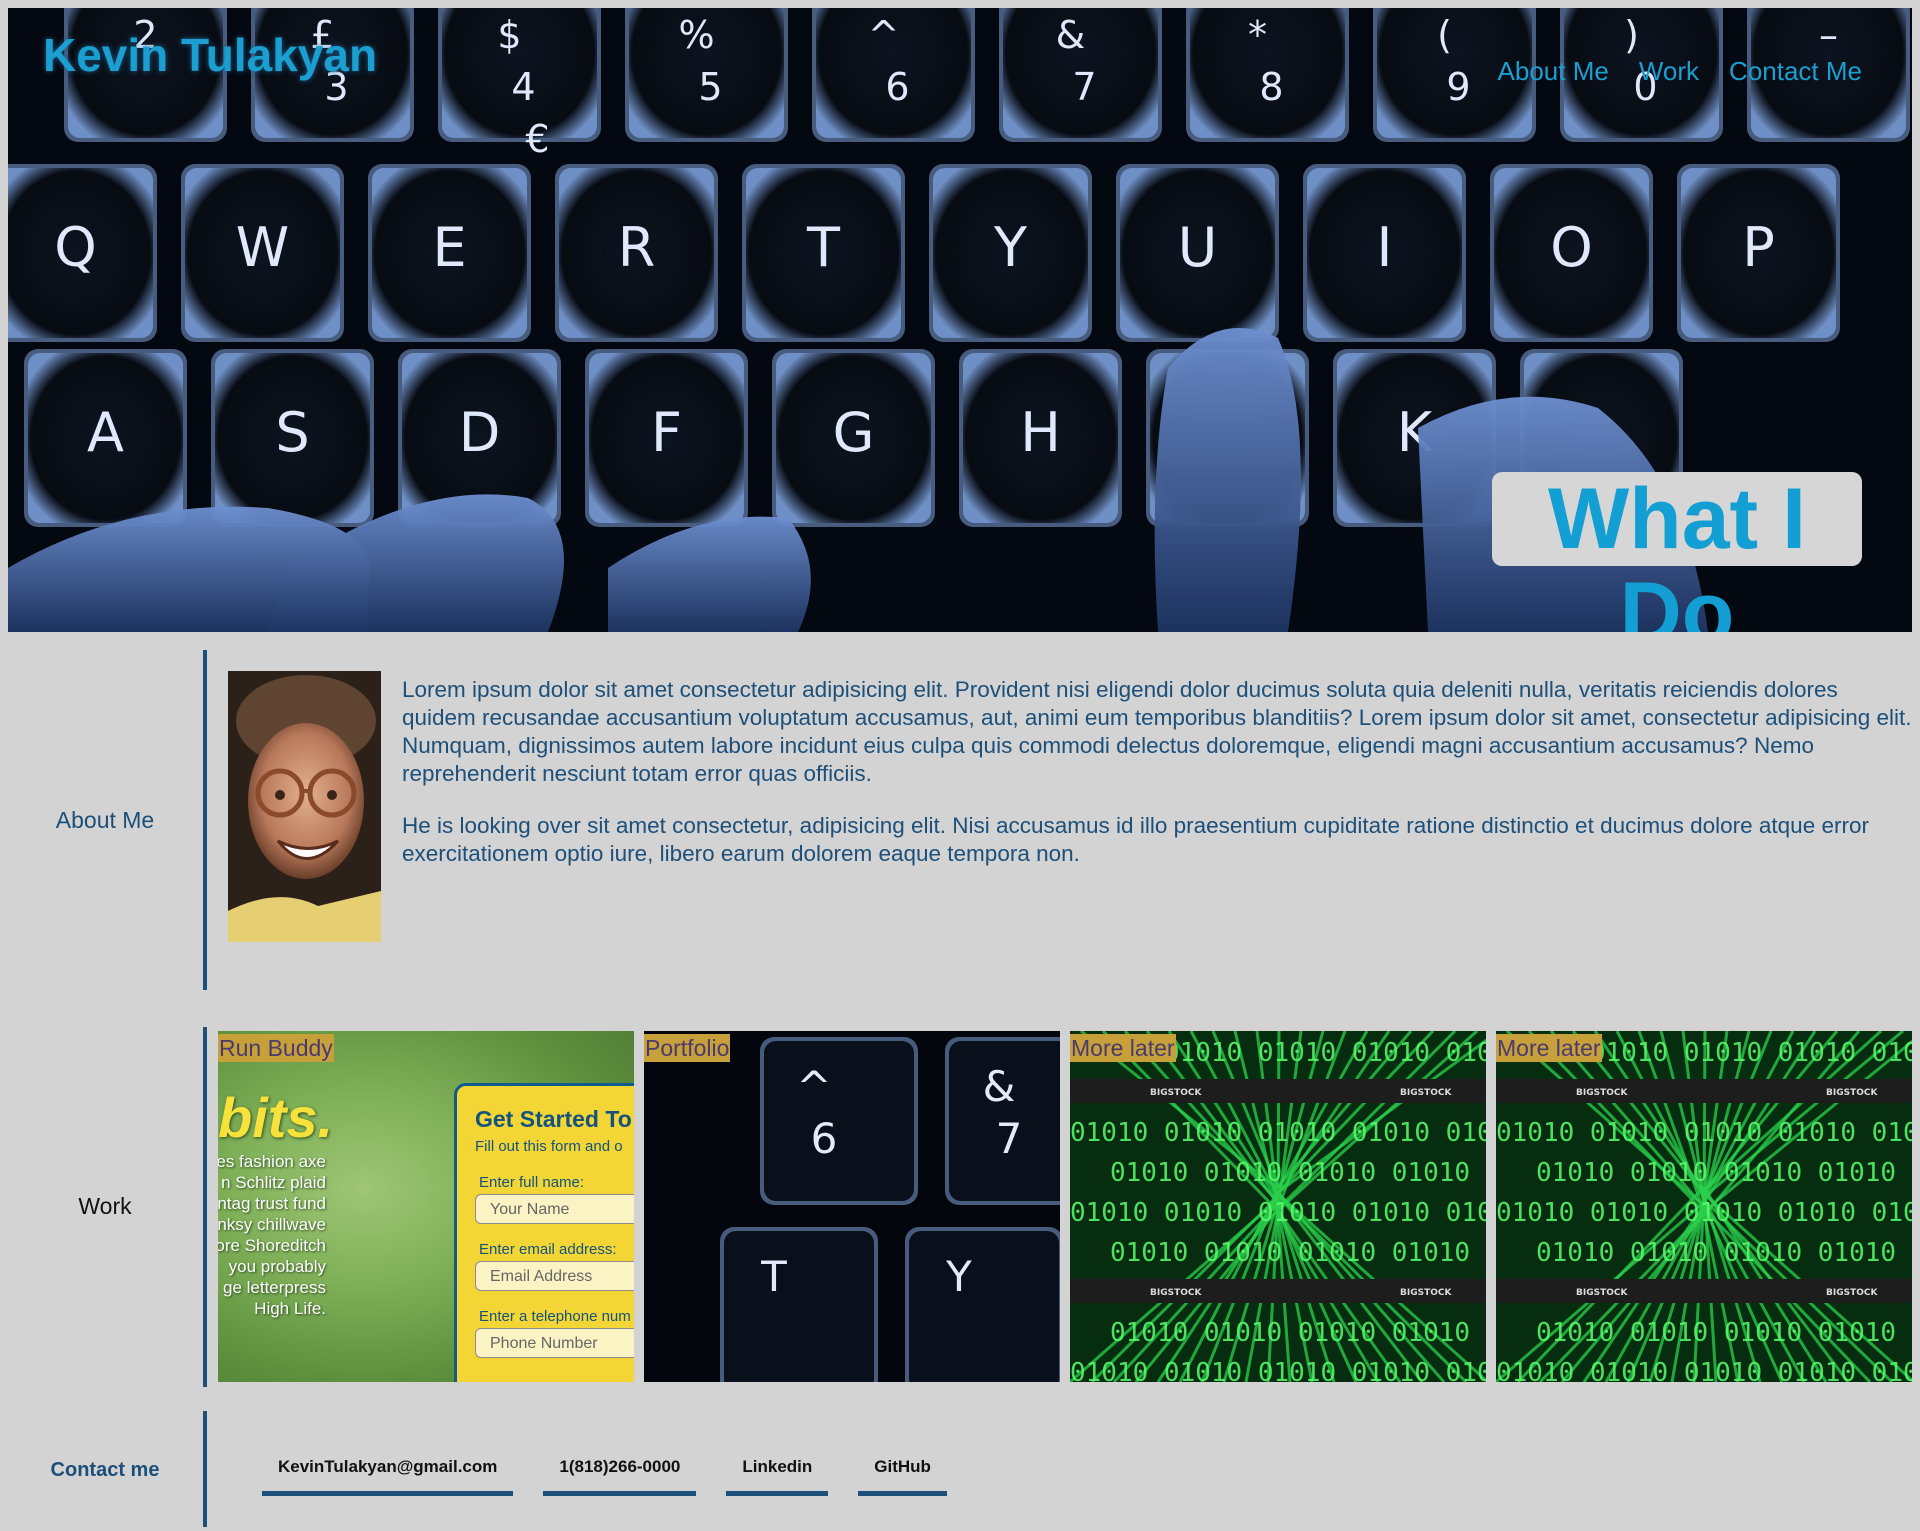  What do you see at coordinates (480, 432) in the screenshot?
I see `keyboard-key-label: D` at bounding box center [480, 432].